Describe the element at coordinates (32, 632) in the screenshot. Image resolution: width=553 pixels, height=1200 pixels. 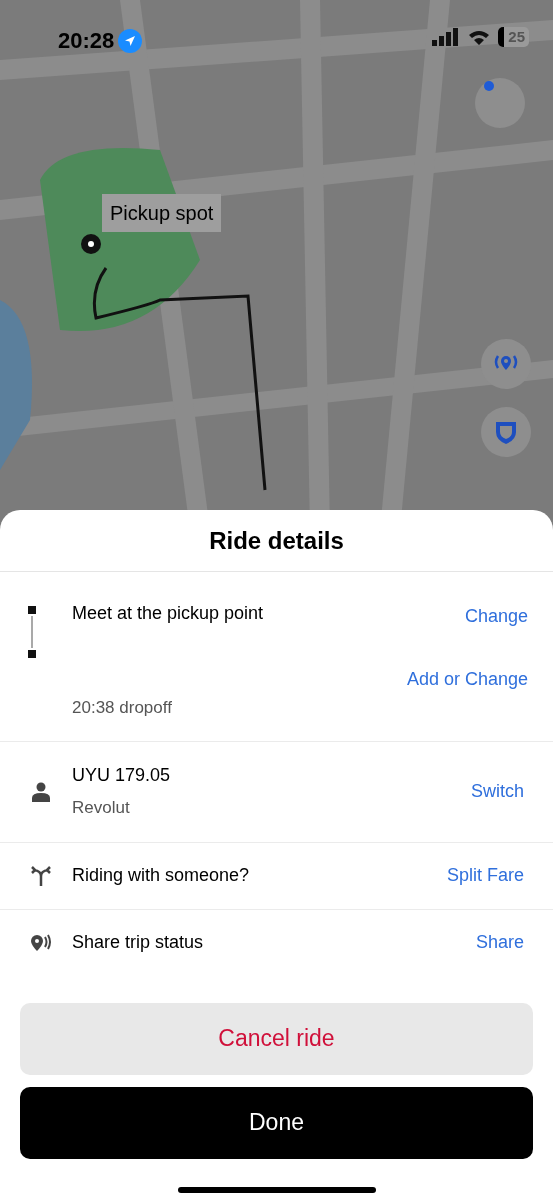
I see `route-icon` at that location.